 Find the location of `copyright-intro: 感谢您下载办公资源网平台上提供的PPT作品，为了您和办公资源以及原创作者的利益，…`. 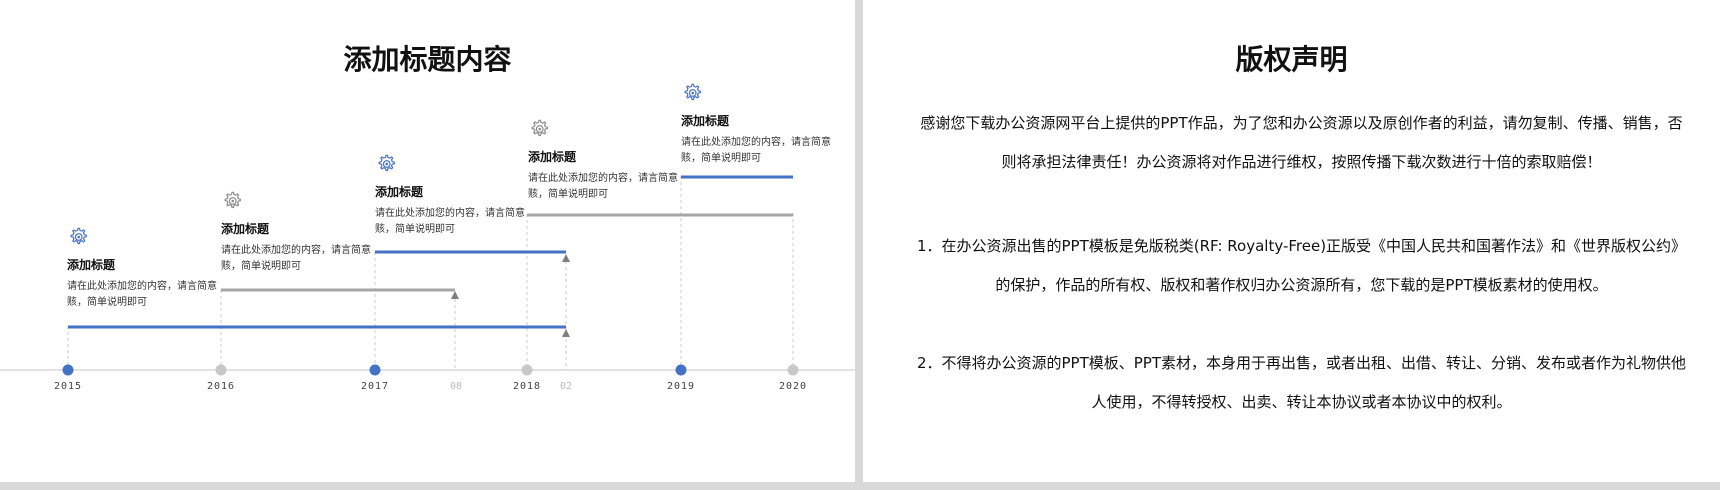

copyright-intro: 感谢您下载办公资源网平台上提供的PPT作品，为了您和办公资源以及原创作者的利益，… is located at coordinates (1301, 142).